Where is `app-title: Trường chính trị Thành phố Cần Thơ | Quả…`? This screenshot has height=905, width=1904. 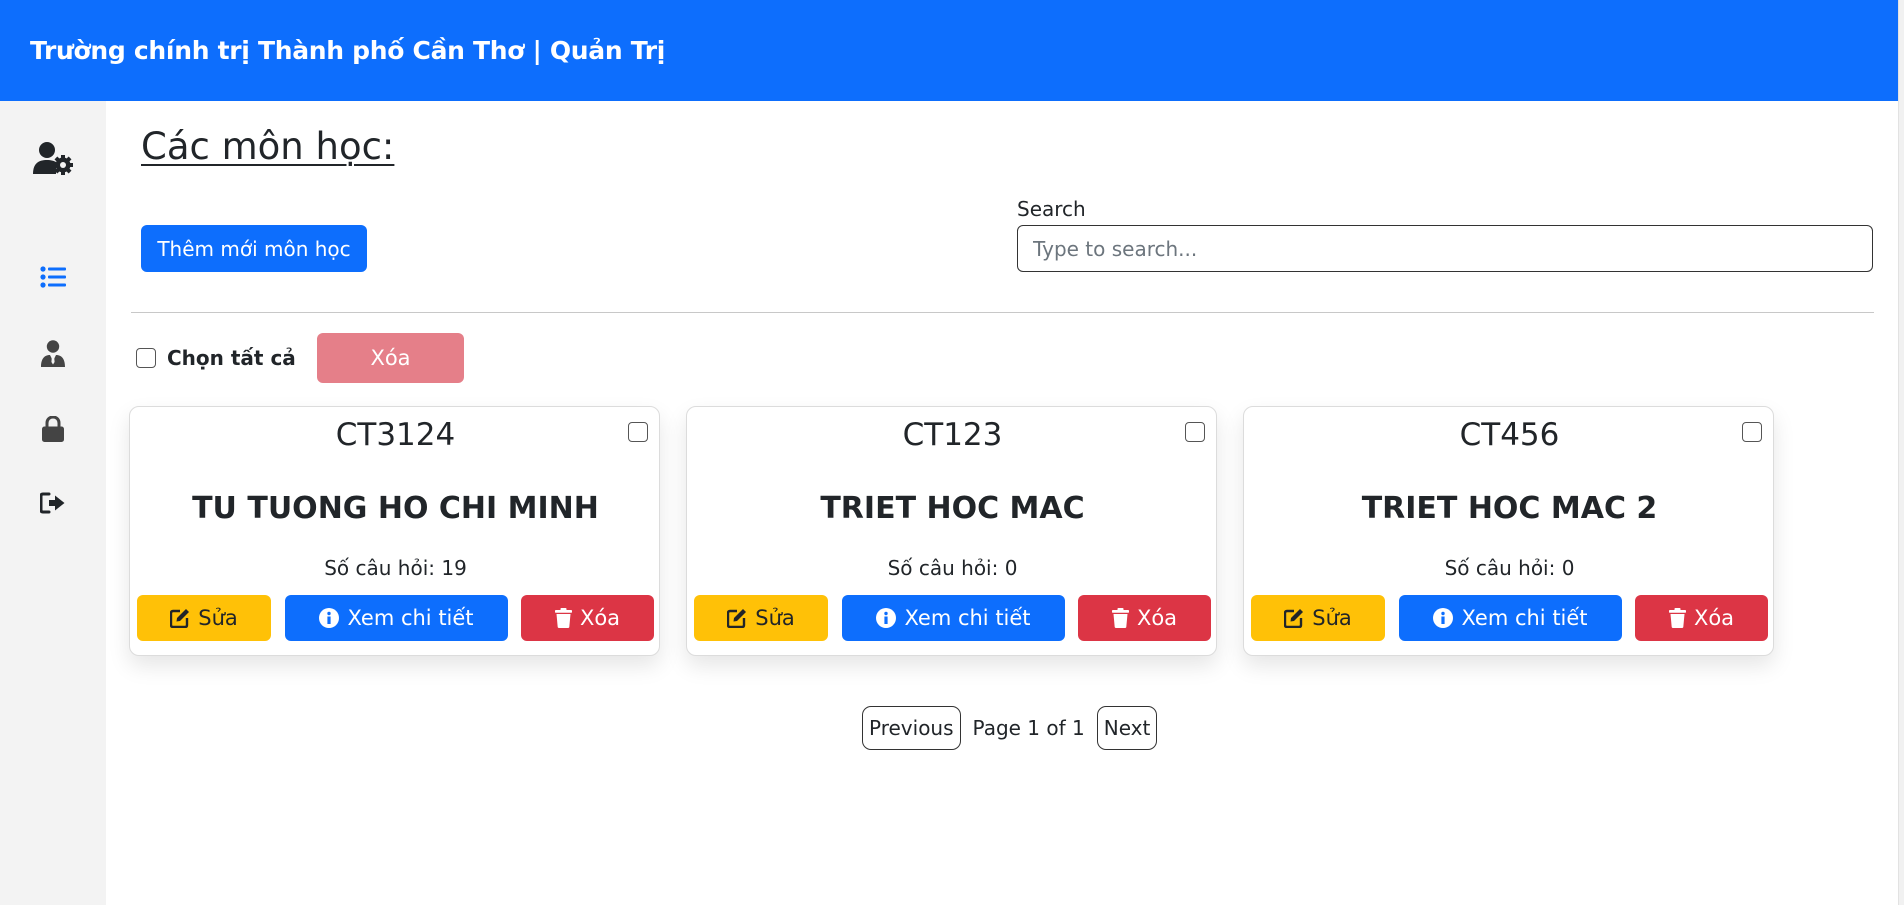 app-title: Trường chính trị Thành phố Cần Thơ | Quả… is located at coordinates (347, 50).